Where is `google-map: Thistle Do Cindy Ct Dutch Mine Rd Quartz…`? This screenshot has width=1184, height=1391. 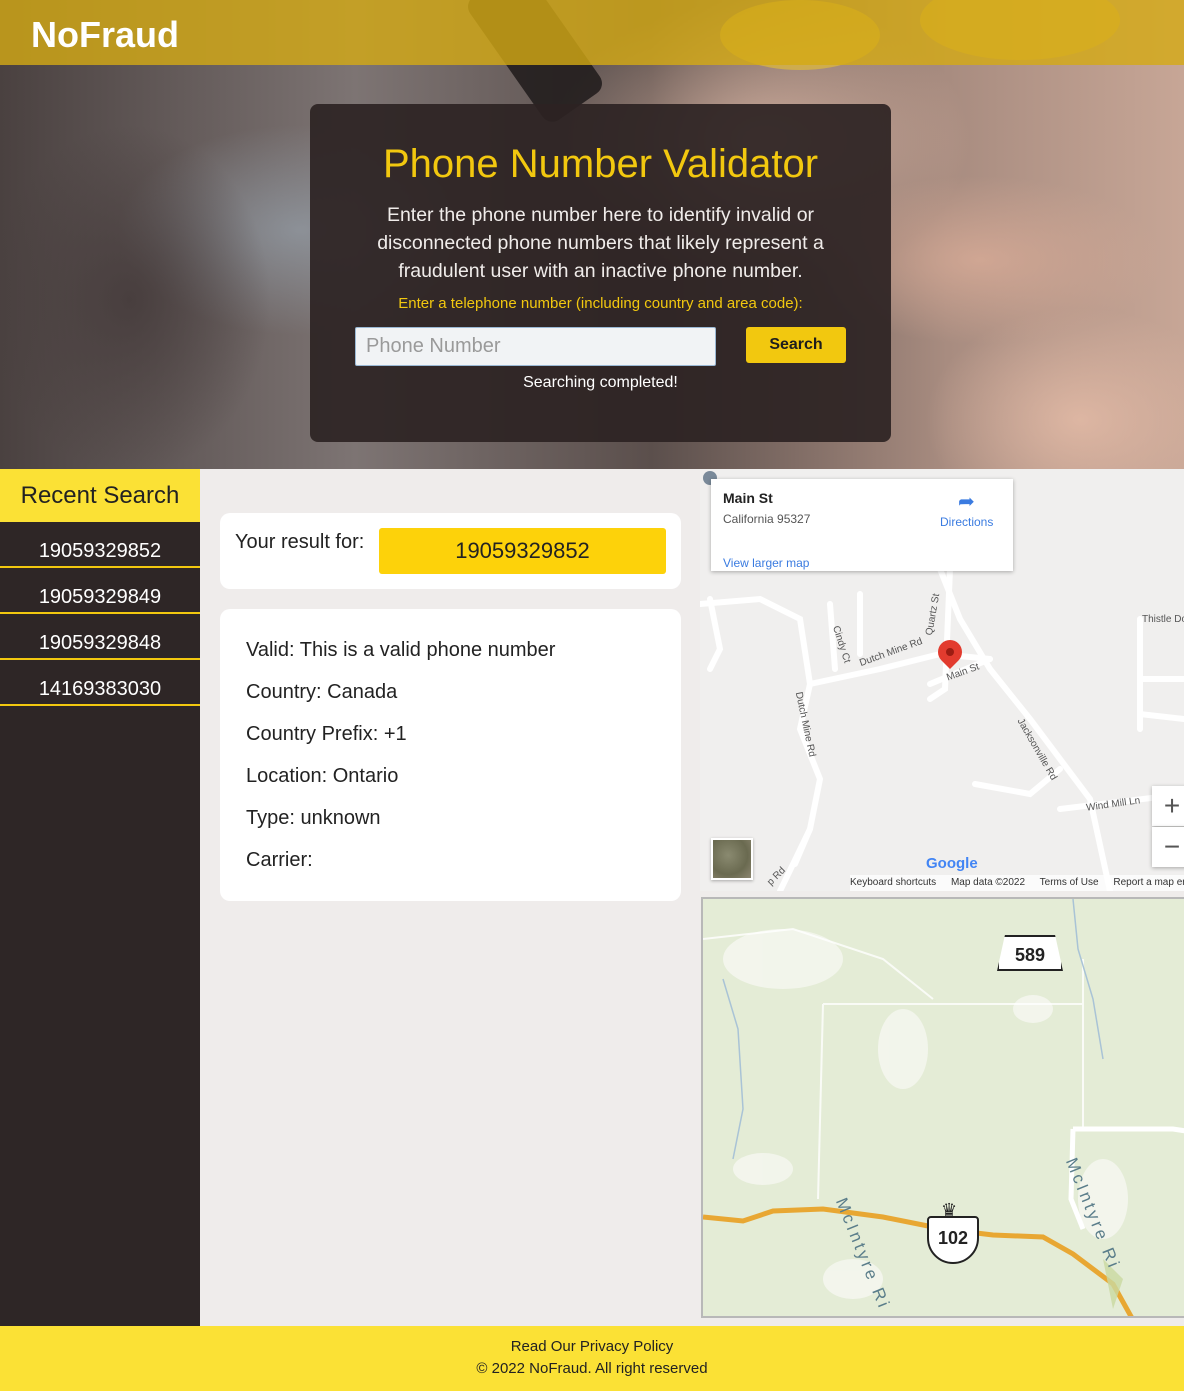
google-map: Thistle Do Cindy Ct Dutch Mine Rd Quartz… is located at coordinates (942, 680).